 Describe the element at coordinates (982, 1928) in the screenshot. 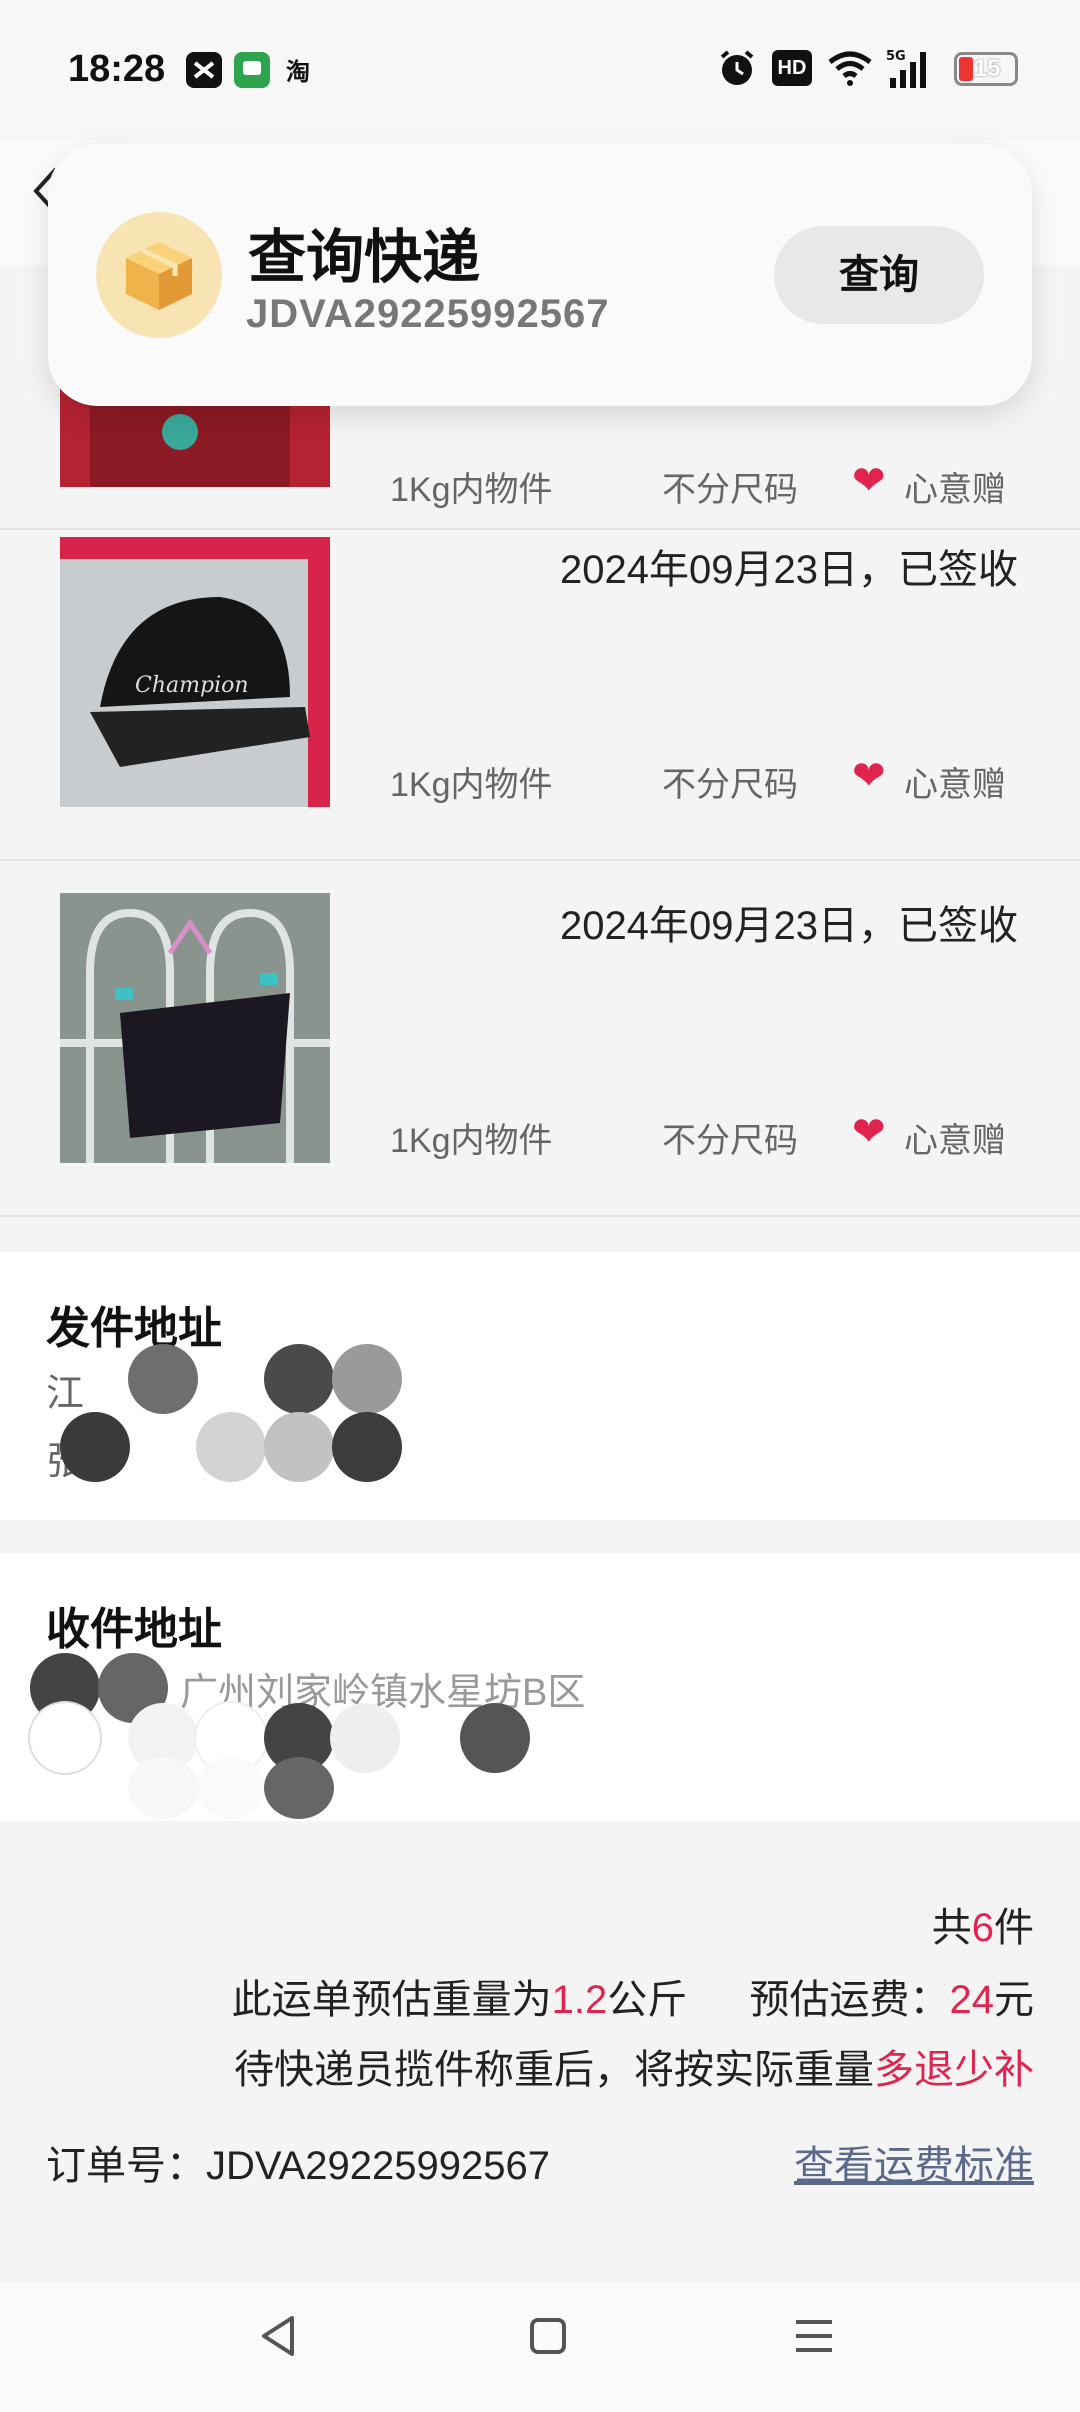

I see `item-count: 共6件` at that location.